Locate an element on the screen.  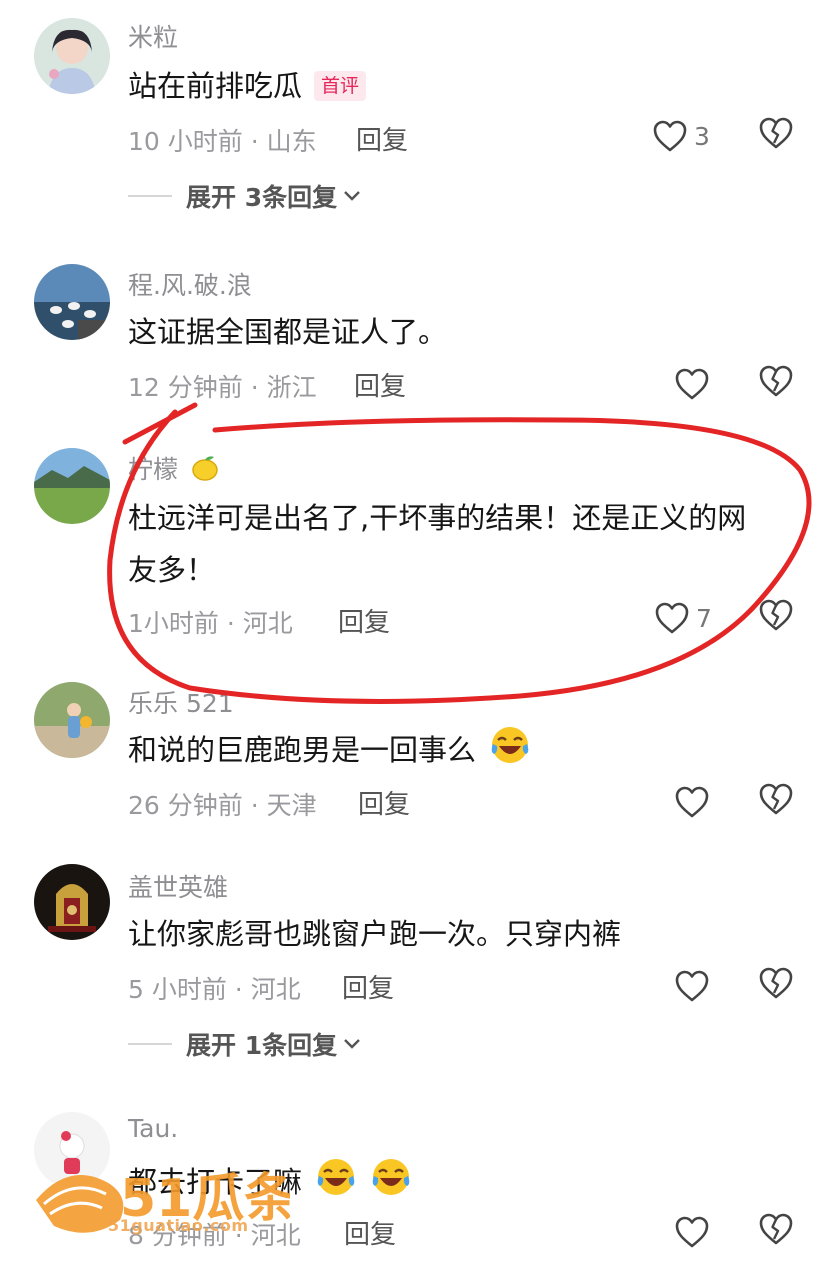
like-button: 3 is located at coordinates (681, 136).